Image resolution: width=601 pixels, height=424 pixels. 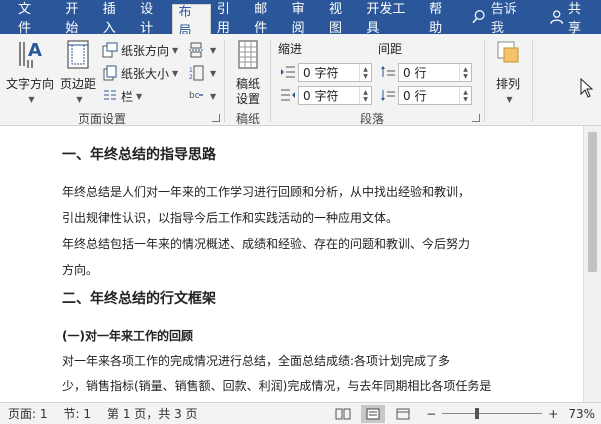 I want to click on arrange-button: 排列 ▼, so click(x=508, y=73).